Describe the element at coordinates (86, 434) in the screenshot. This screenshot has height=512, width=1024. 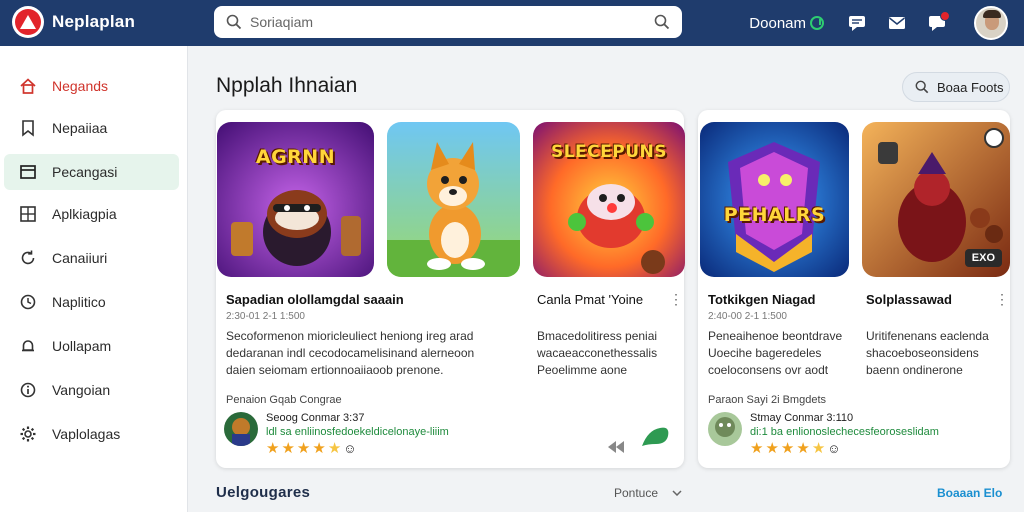
I see `sidebar-item-label: Vaplolagas` at that location.